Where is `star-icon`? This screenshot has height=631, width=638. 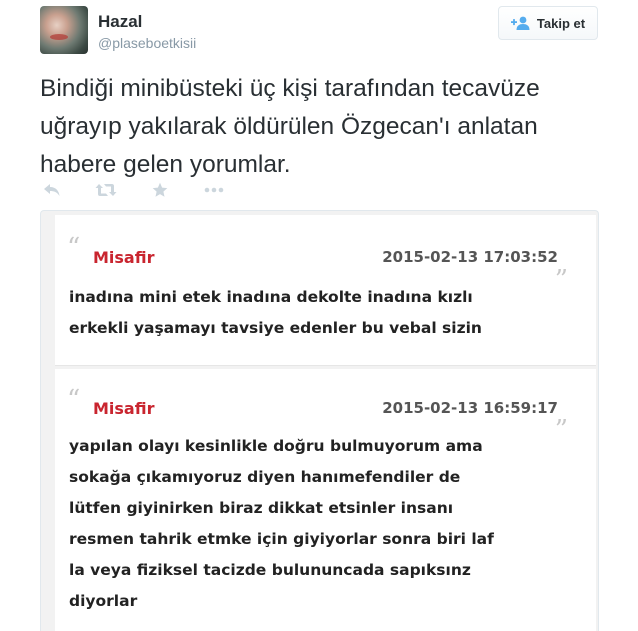
star-icon is located at coordinates (160, 190).